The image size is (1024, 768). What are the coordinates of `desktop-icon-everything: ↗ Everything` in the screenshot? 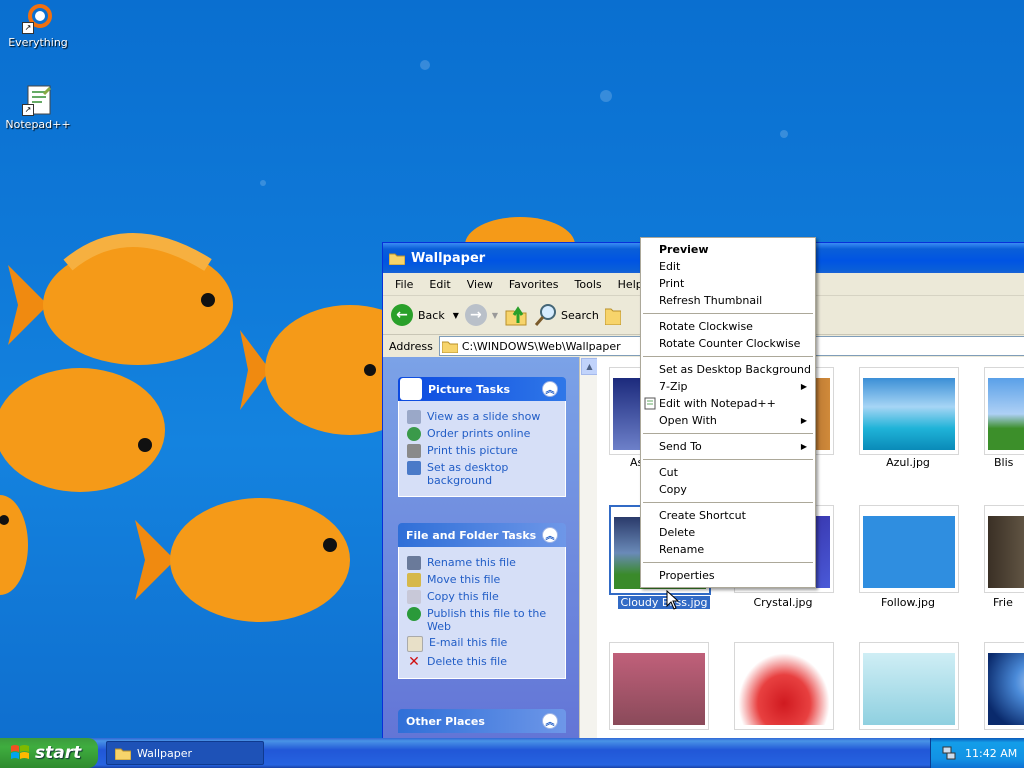 It's located at (38, 25).